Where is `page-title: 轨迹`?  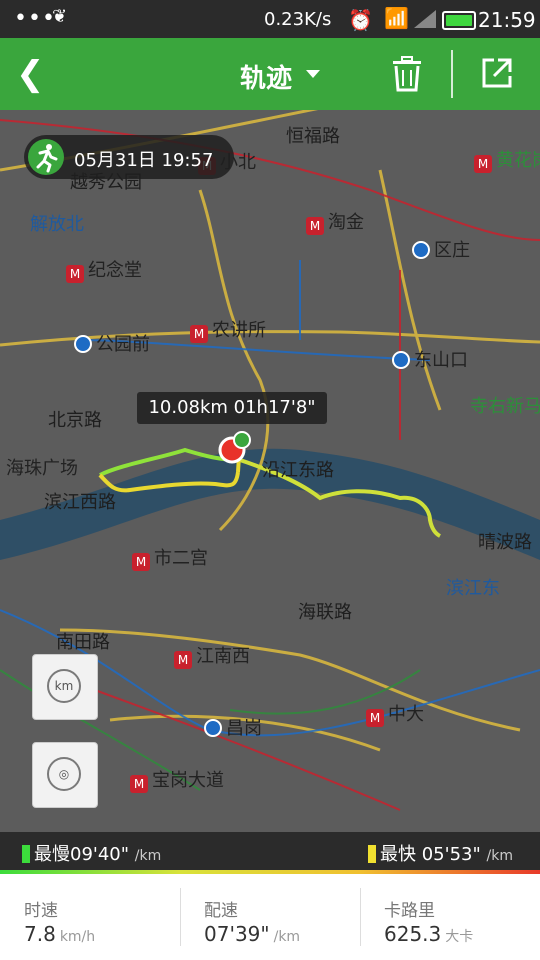
page-title: 轨迹 is located at coordinates (266, 76).